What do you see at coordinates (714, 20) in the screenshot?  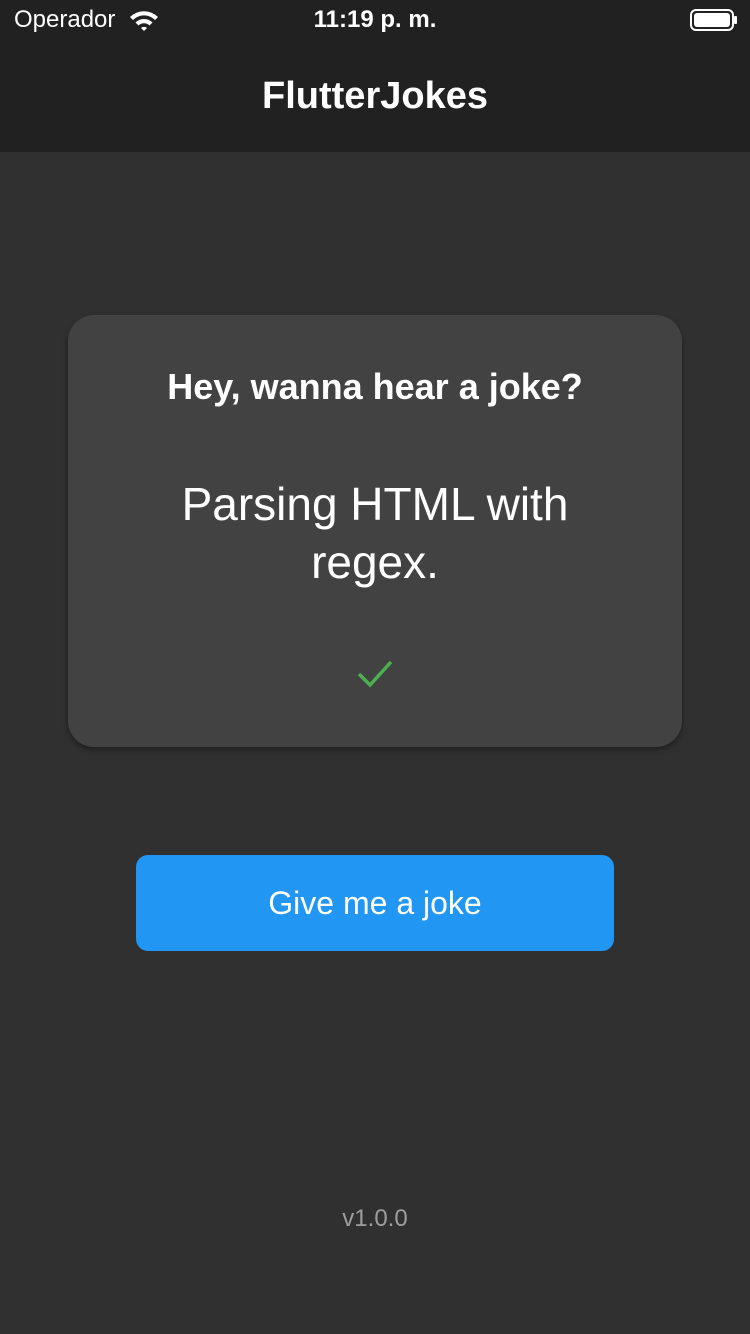 I see `battery-icon` at bounding box center [714, 20].